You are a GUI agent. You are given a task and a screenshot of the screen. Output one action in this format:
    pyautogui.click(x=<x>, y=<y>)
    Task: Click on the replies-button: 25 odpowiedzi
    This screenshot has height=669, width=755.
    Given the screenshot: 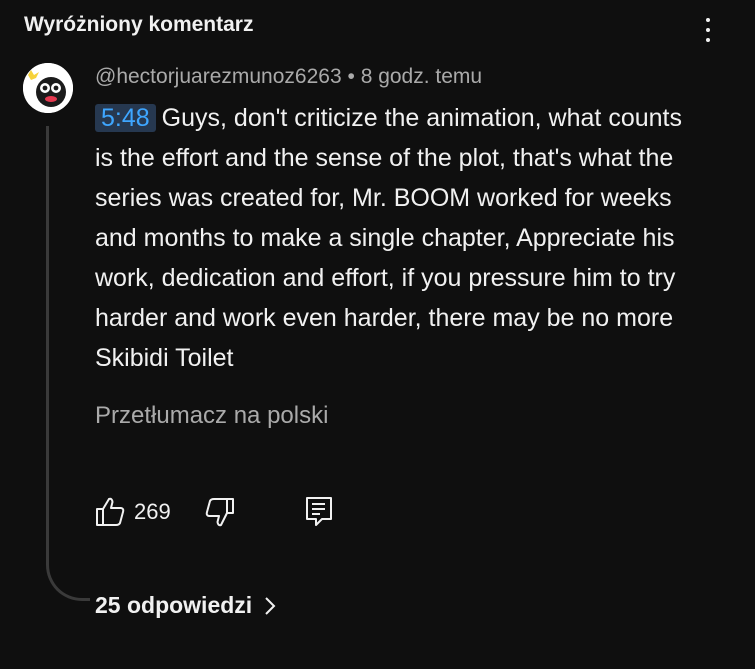 What is the action you would take?
    pyautogui.click(x=185, y=605)
    